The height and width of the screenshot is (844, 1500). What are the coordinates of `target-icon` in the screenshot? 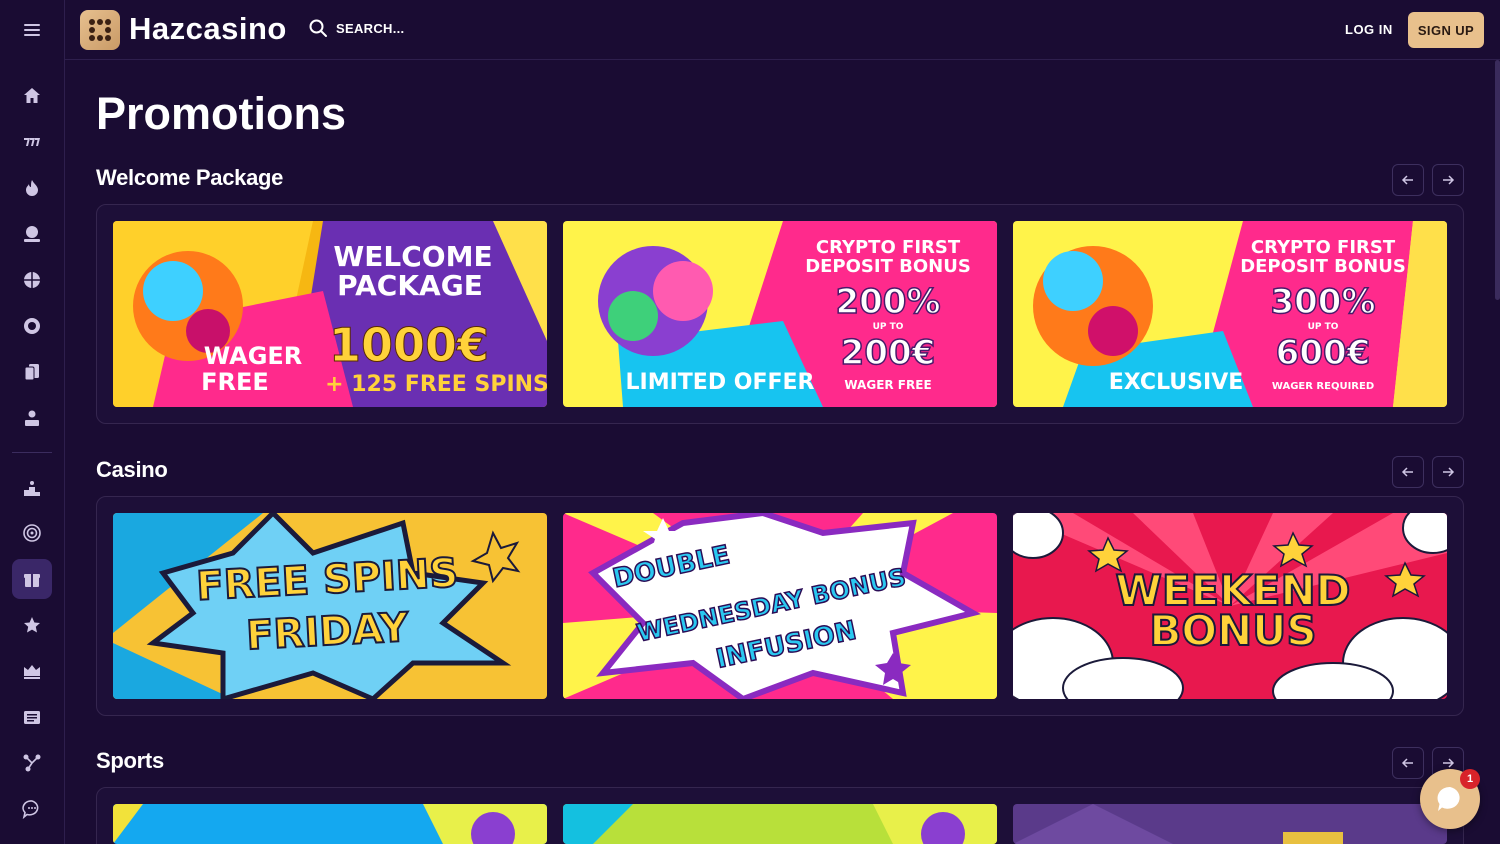 It's located at (32, 533).